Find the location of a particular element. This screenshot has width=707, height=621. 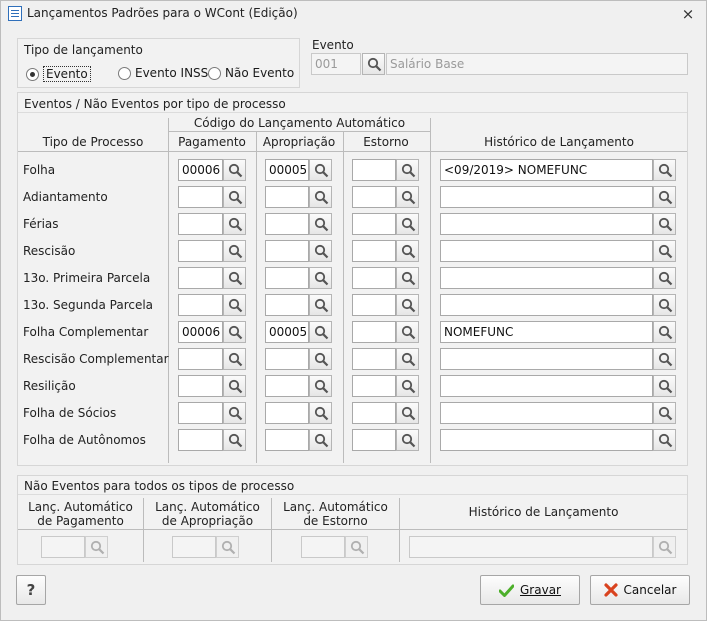

evento-code-field: 001 is located at coordinates (336, 64).